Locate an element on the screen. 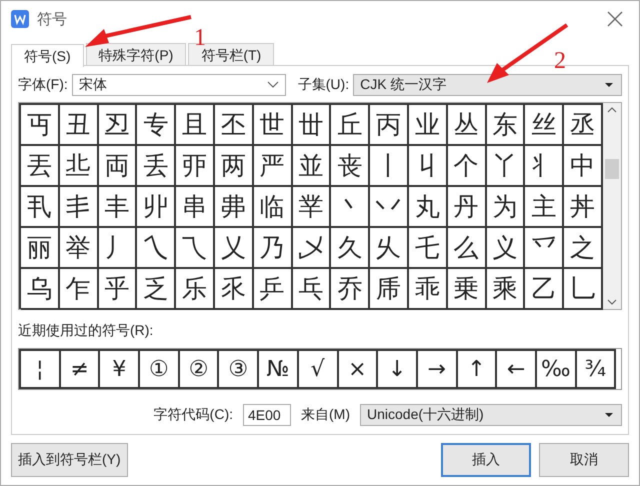 The height and width of the screenshot is (486, 640). character-cell: 丮 is located at coordinates (40, 207).